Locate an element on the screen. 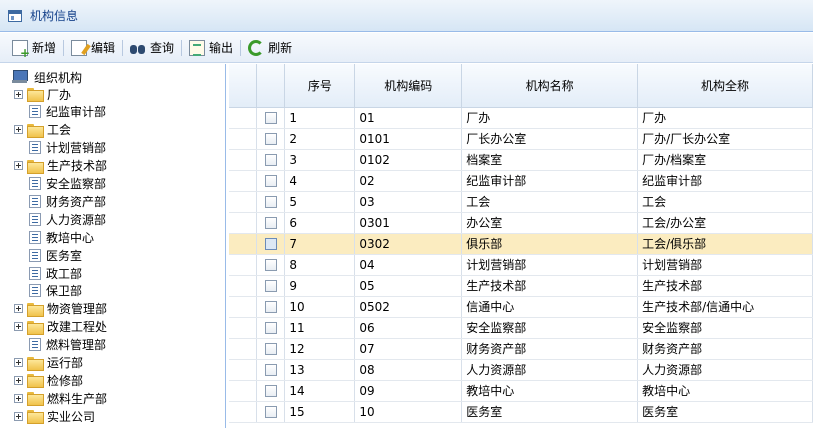 This screenshot has width=813, height=428. table-row: 9 05 生产技术部 生产技术部 is located at coordinates (521, 286).